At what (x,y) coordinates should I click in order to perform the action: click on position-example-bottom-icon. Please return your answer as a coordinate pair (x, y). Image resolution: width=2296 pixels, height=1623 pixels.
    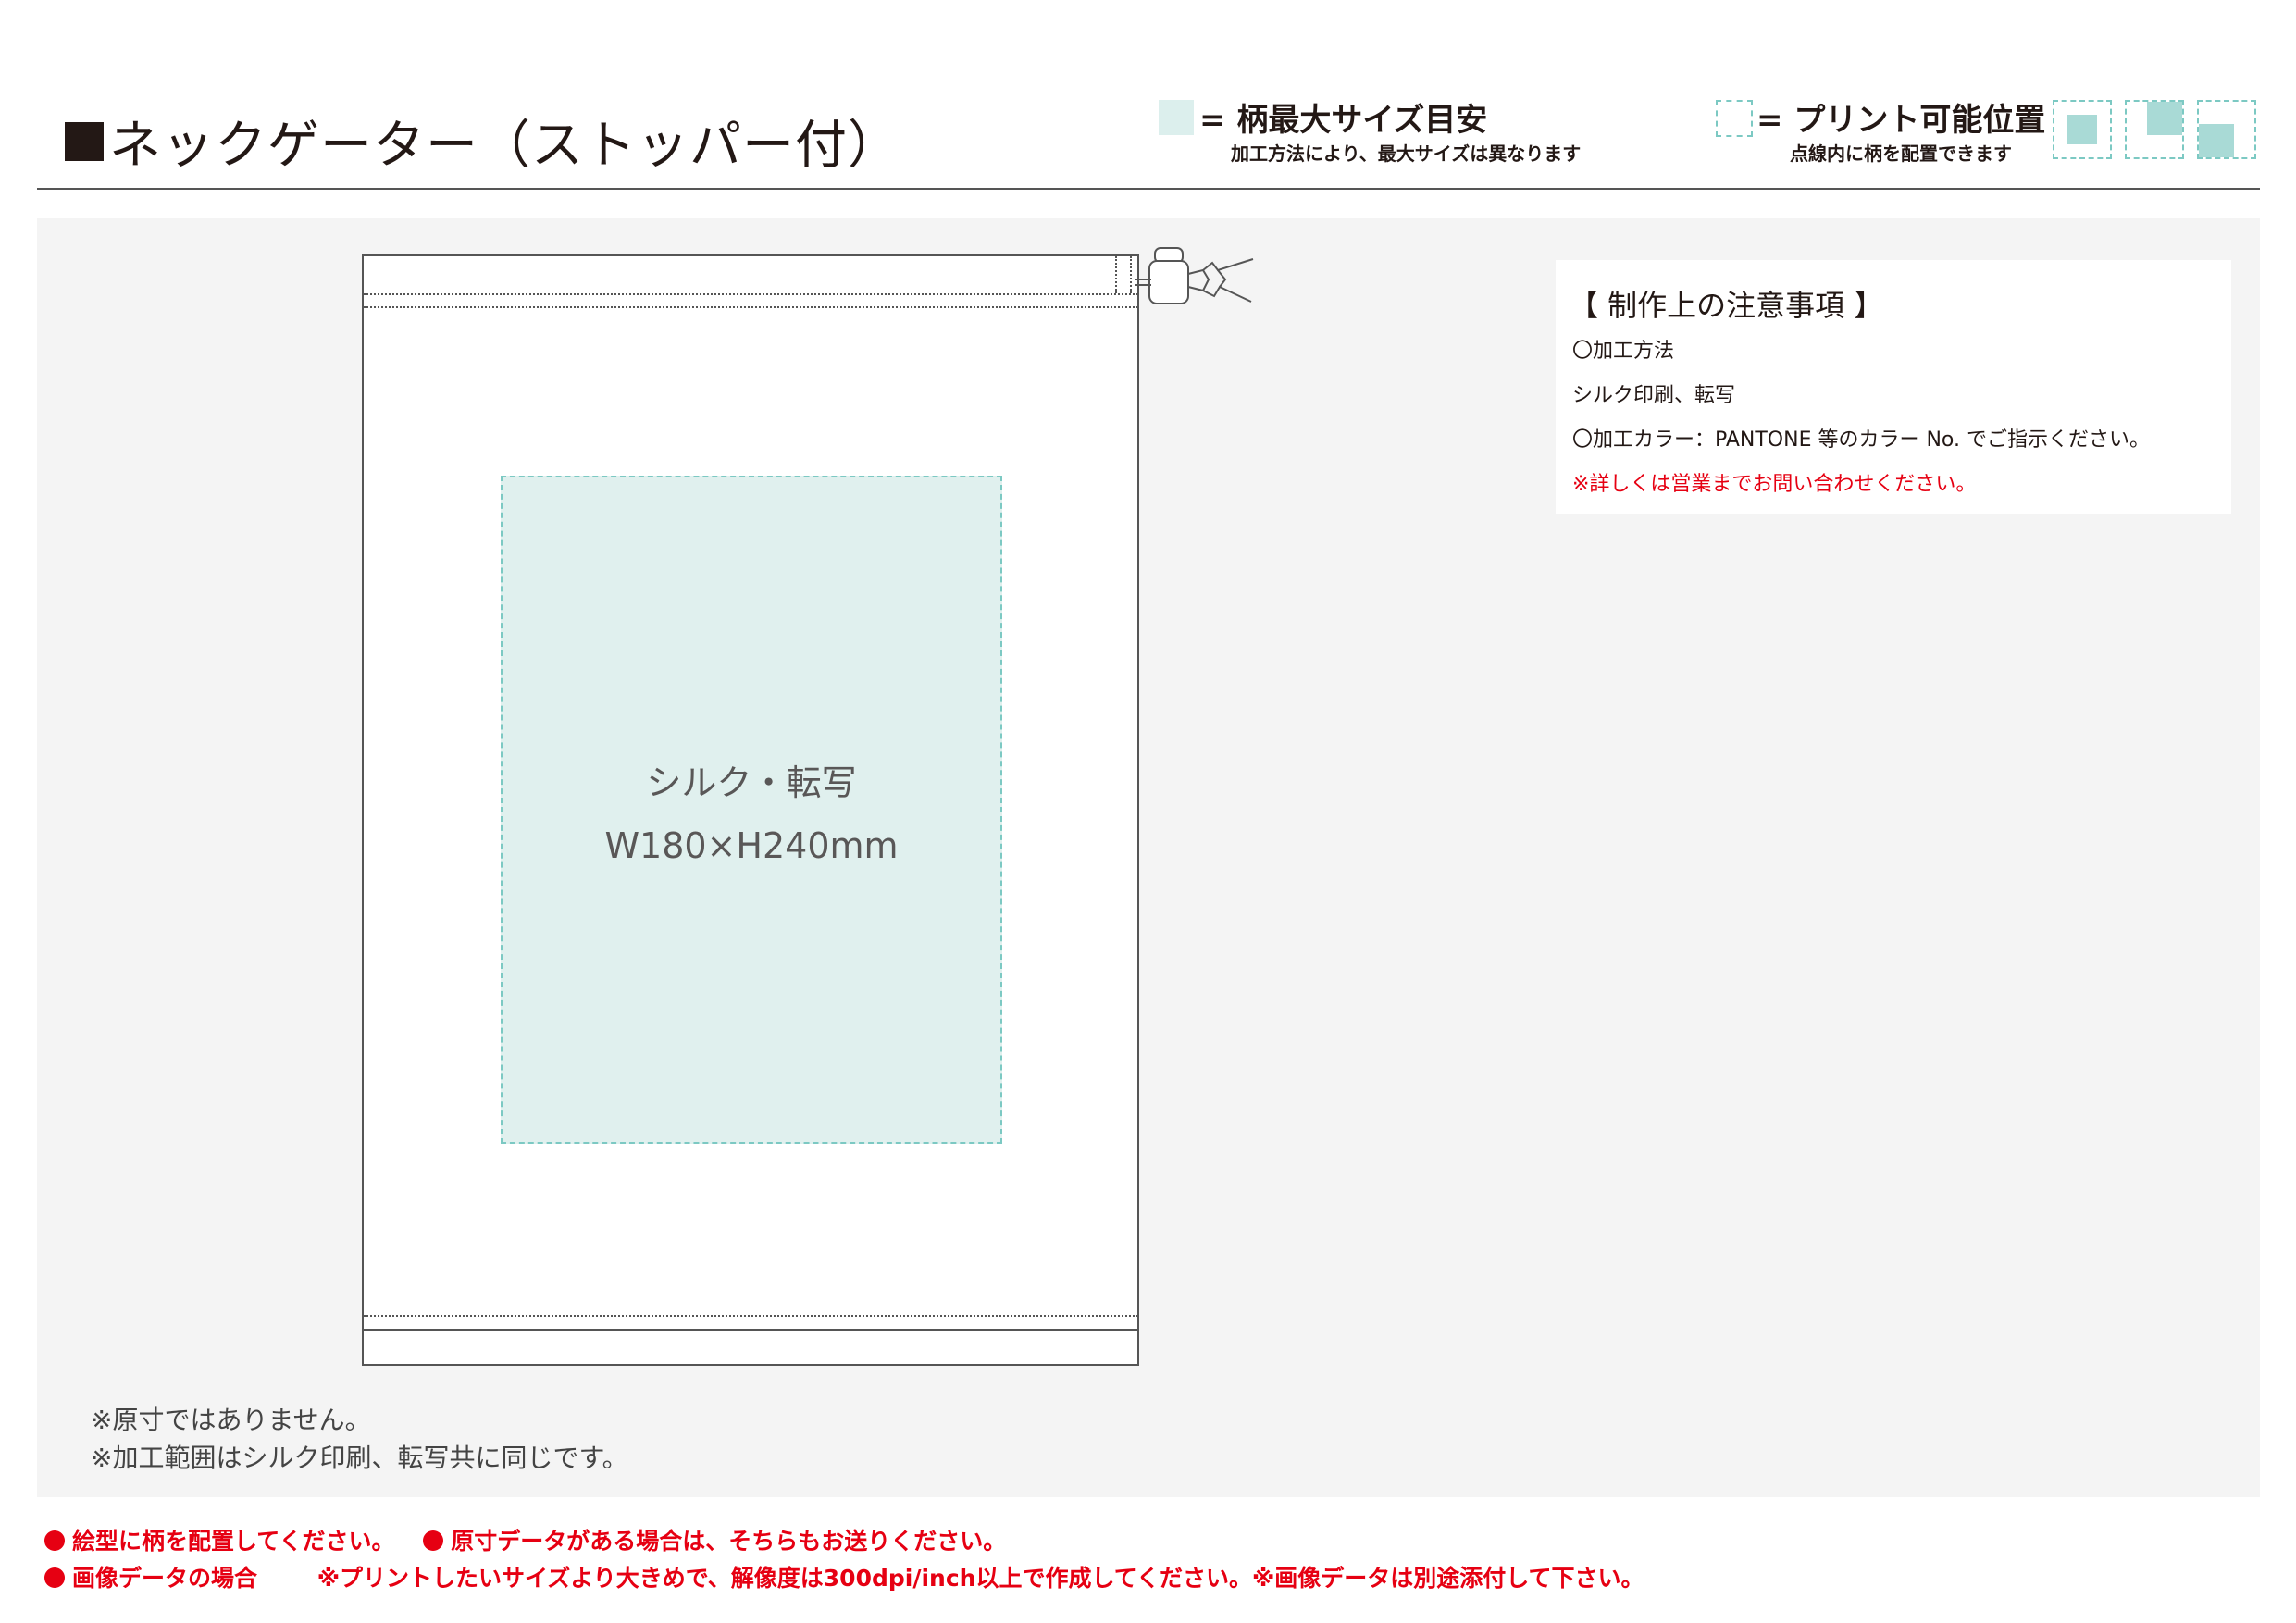
    Looking at the image, I should click on (2226, 129).